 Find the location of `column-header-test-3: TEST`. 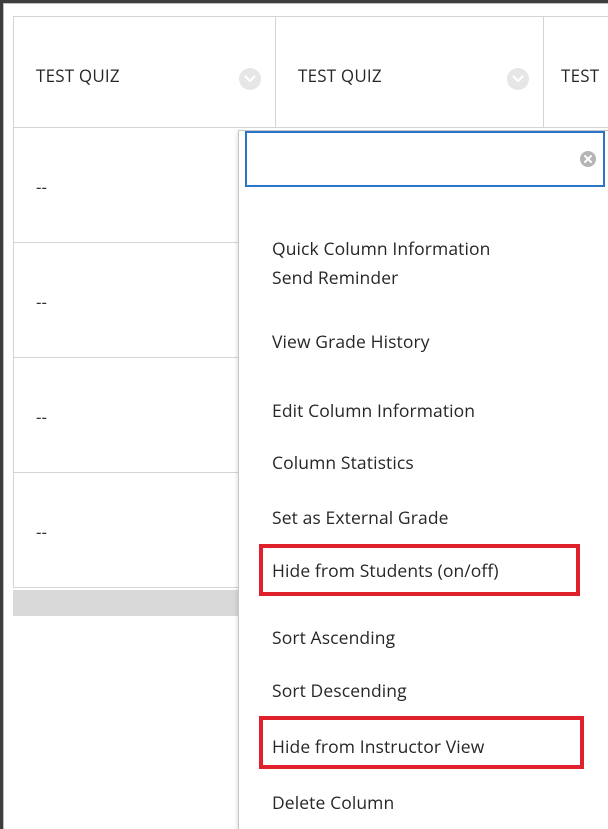

column-header-test-3: TEST is located at coordinates (575, 72).